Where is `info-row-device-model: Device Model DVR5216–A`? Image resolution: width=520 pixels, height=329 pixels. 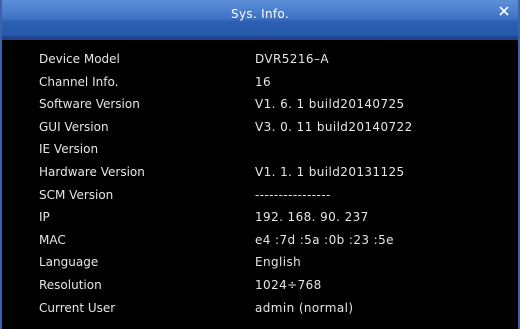 info-row-device-model: Device Model DVR5216–A is located at coordinates (260, 60).